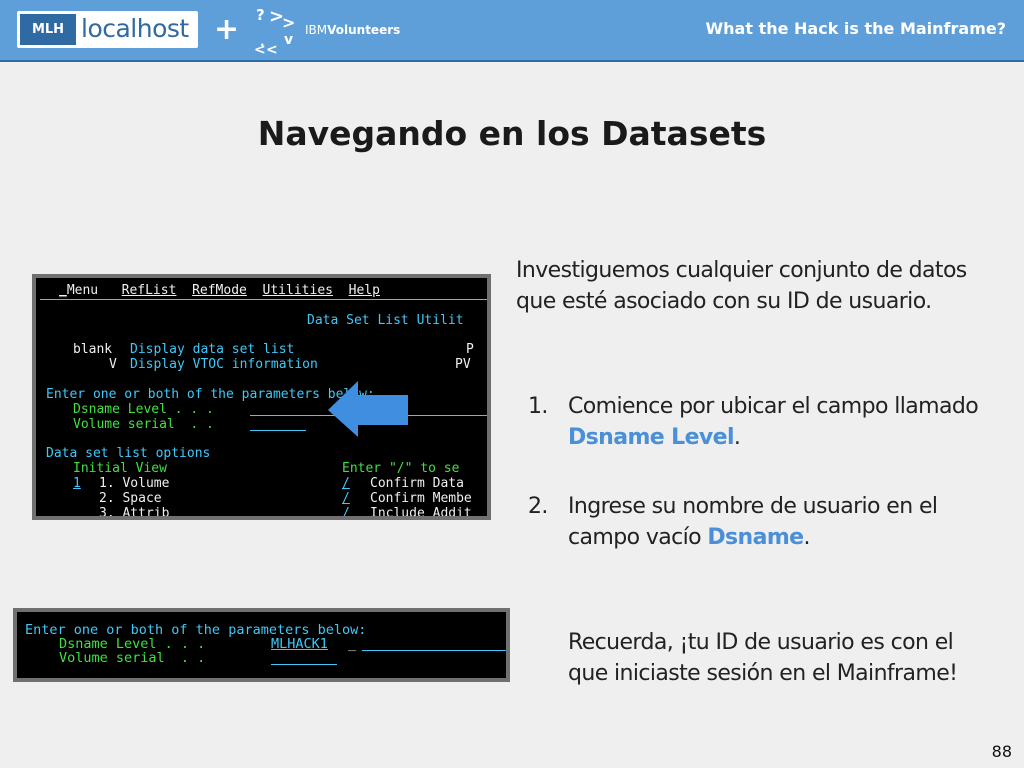 This screenshot has width=1024, height=768. Describe the element at coordinates (120, 468) in the screenshot. I see `initial-view-label: Initial View` at that location.